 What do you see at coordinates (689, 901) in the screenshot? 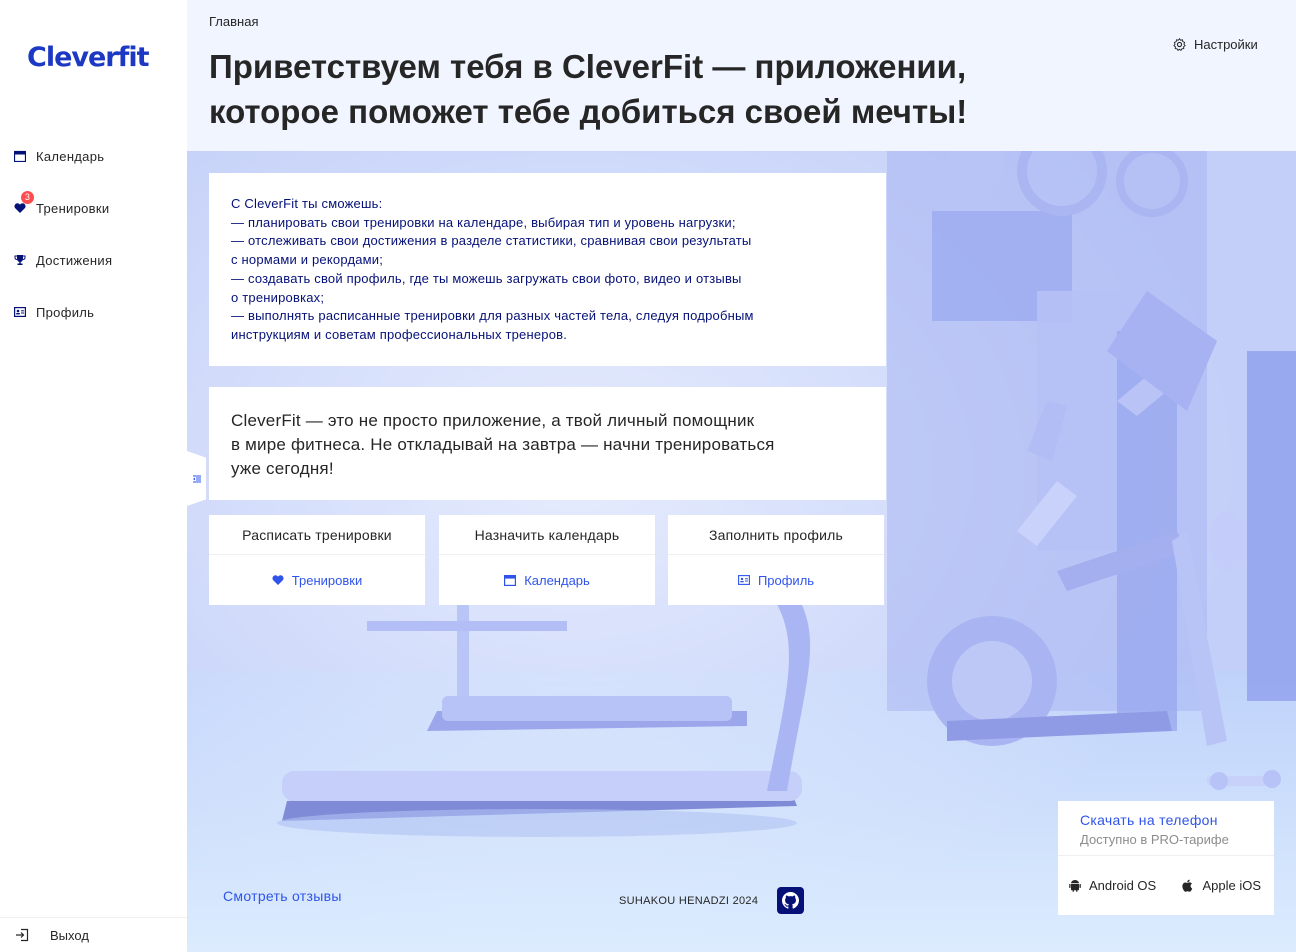
I see `copyright-text: SUHAKOU HENADZI 2024` at bounding box center [689, 901].